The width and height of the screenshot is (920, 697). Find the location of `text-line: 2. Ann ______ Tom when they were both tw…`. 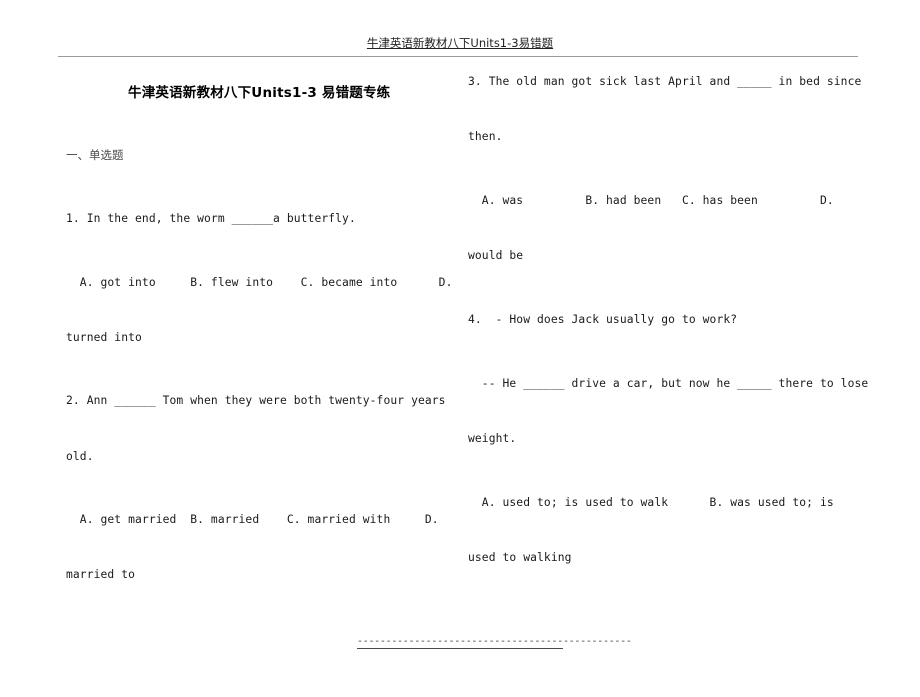

text-line: 2. Ann ______ Tom when they were both tw… is located at coordinates (256, 400).